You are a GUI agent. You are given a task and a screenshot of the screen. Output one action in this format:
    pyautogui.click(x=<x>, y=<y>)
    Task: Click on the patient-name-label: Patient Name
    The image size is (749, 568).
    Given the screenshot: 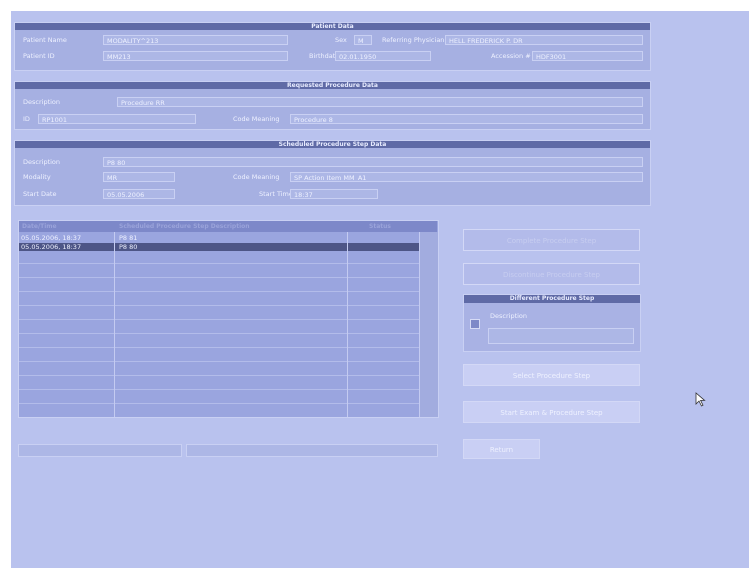 What is the action you would take?
    pyautogui.click(x=45, y=40)
    